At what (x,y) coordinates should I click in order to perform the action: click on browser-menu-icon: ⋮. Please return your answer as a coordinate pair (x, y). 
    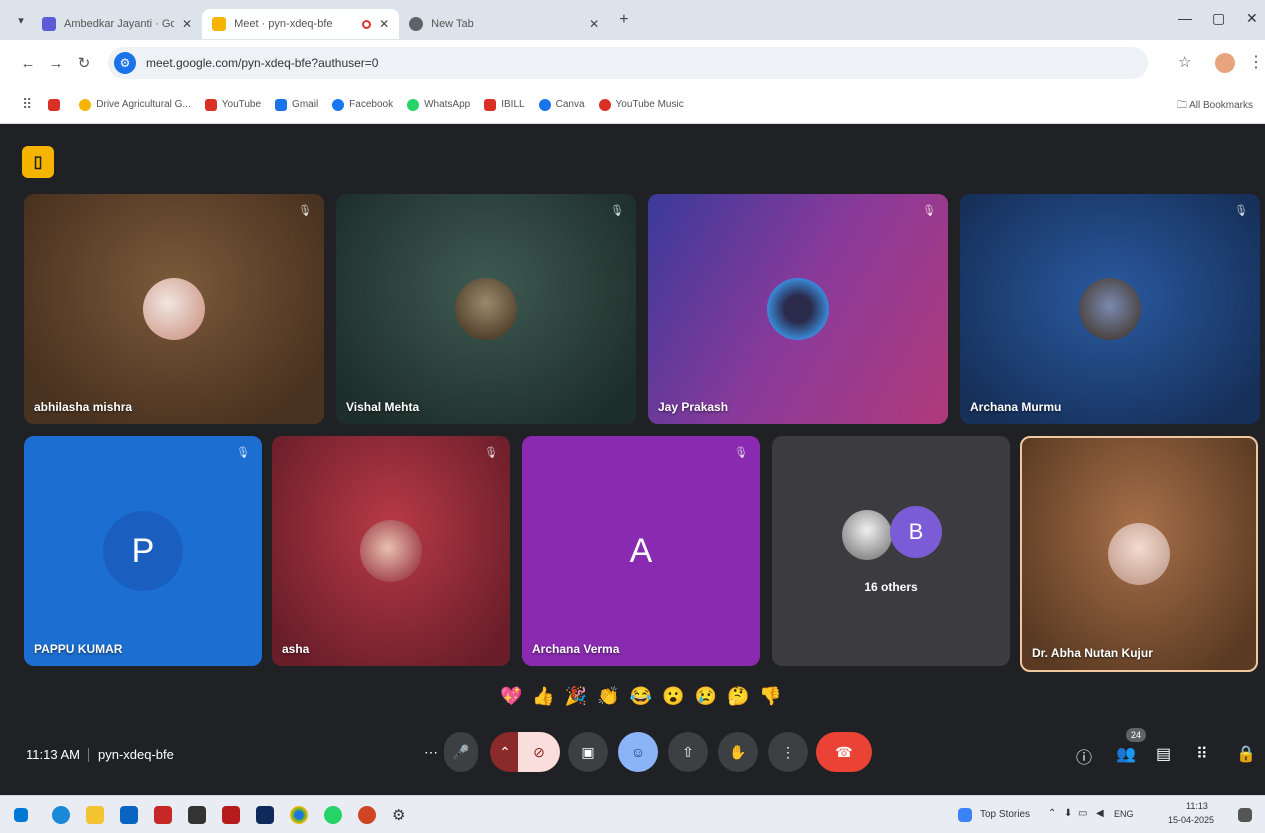
    Looking at the image, I should click on (1256, 62).